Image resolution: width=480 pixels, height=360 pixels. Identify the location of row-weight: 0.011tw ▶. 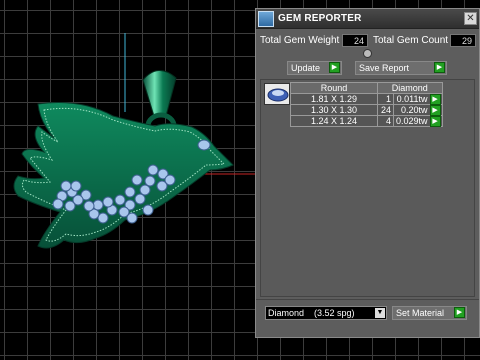
(418, 99).